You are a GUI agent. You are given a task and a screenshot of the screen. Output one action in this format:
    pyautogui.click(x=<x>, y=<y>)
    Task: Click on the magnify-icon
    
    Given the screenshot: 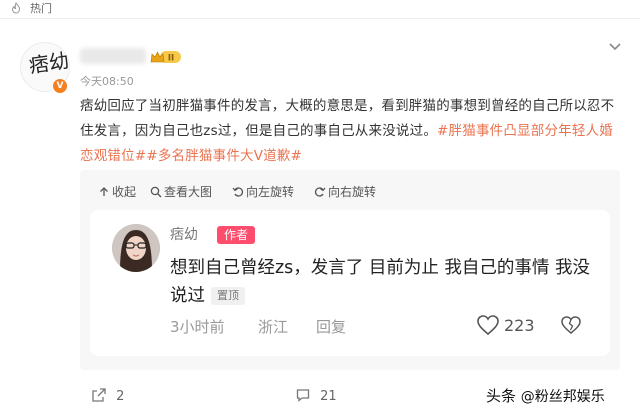 What is the action you would take?
    pyautogui.click(x=156, y=192)
    